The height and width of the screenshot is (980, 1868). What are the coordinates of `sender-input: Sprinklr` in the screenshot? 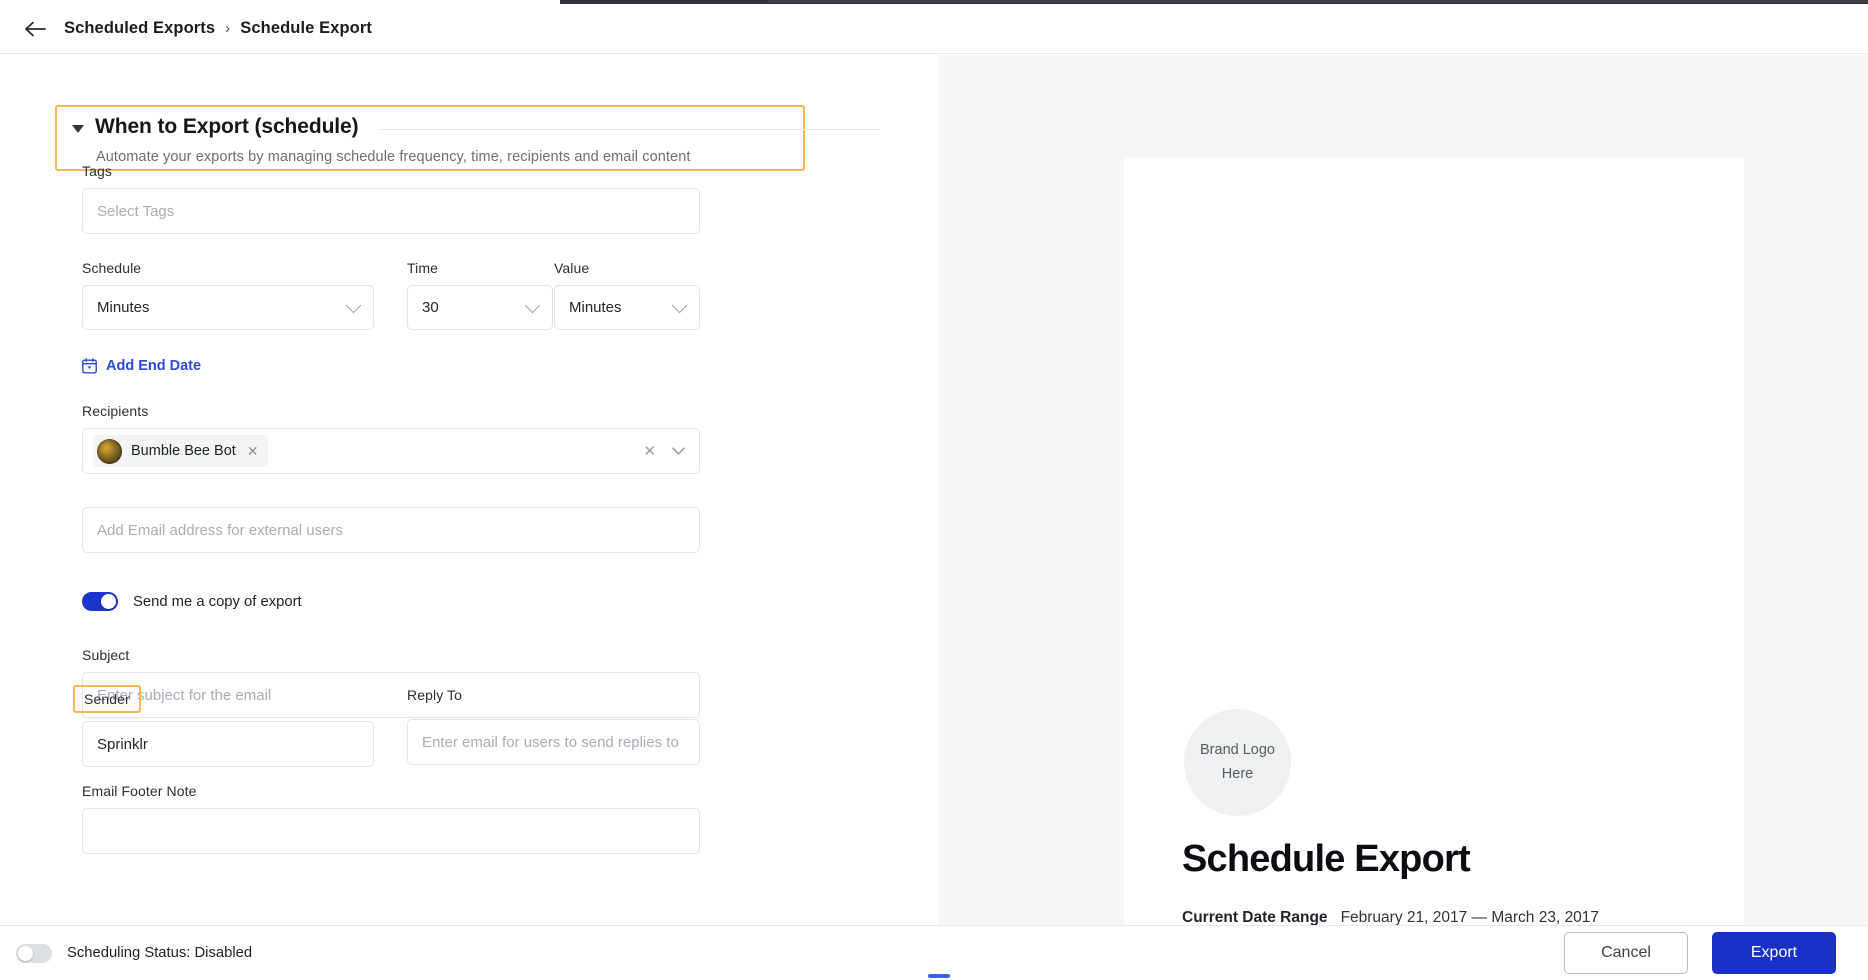 It's located at (228, 744).